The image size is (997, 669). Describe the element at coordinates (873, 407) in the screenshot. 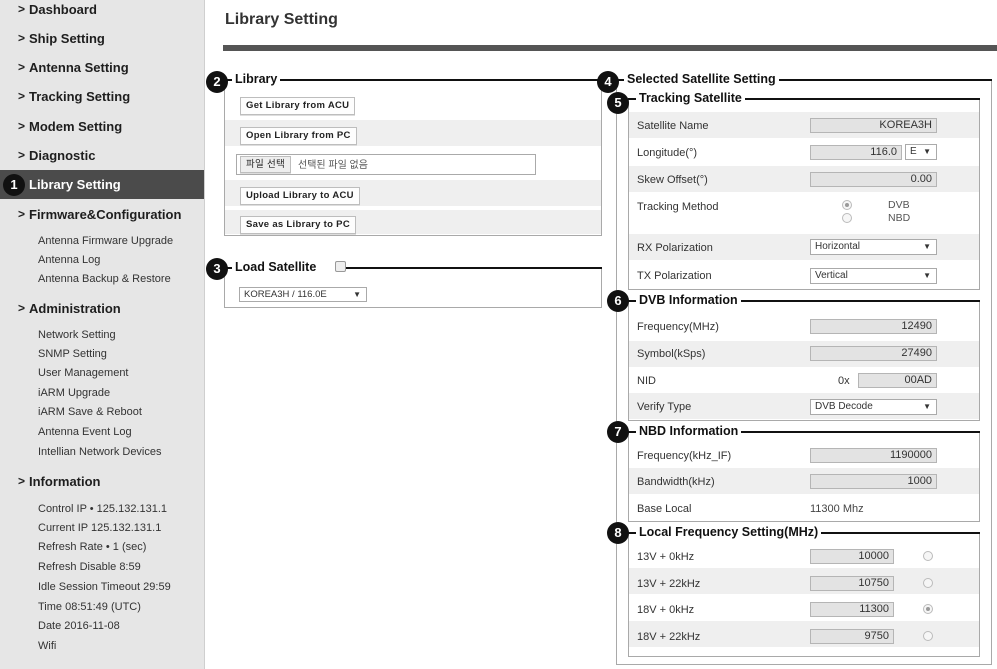

I see `verify-type-select: DVB Decode ▼` at that location.